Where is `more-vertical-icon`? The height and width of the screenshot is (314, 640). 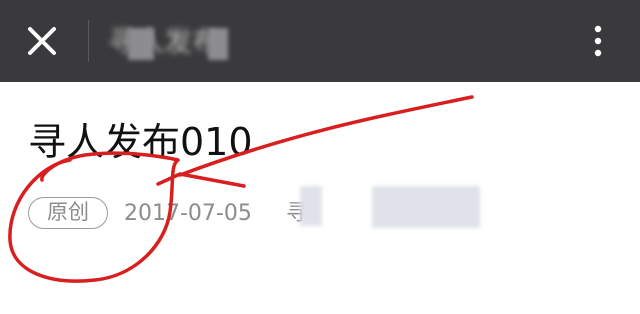 more-vertical-icon is located at coordinates (598, 41).